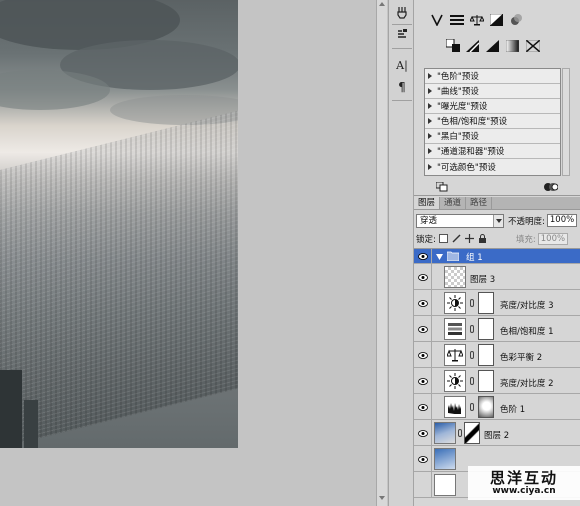  I want to click on preset-item: "曲线"预设, so click(492, 91).